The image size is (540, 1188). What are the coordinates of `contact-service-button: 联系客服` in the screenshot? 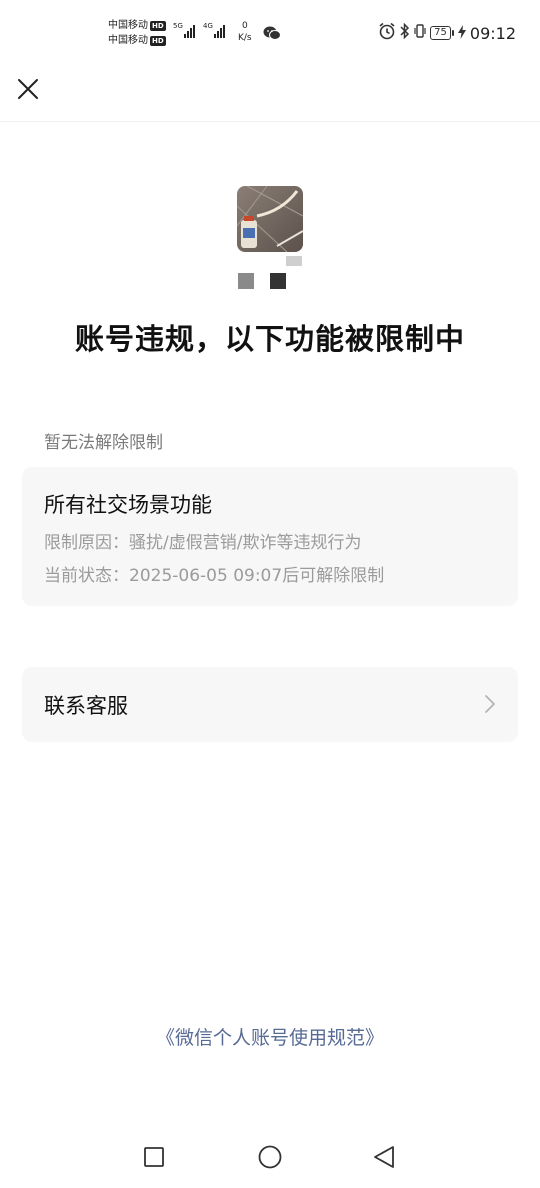 It's located at (270, 704).